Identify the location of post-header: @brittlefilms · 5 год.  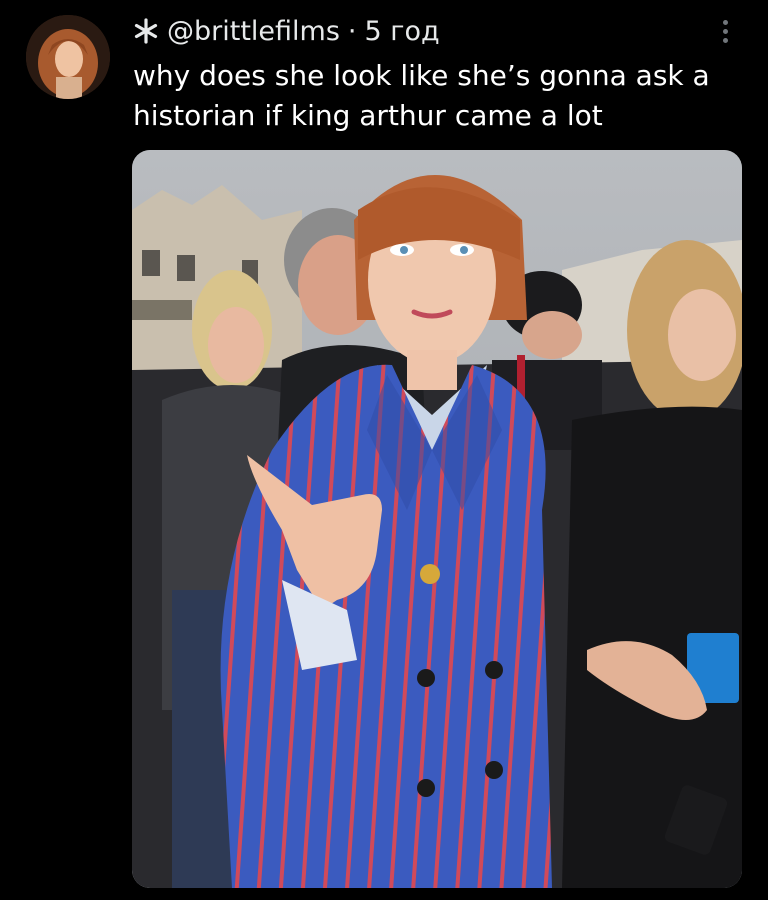
(286, 31).